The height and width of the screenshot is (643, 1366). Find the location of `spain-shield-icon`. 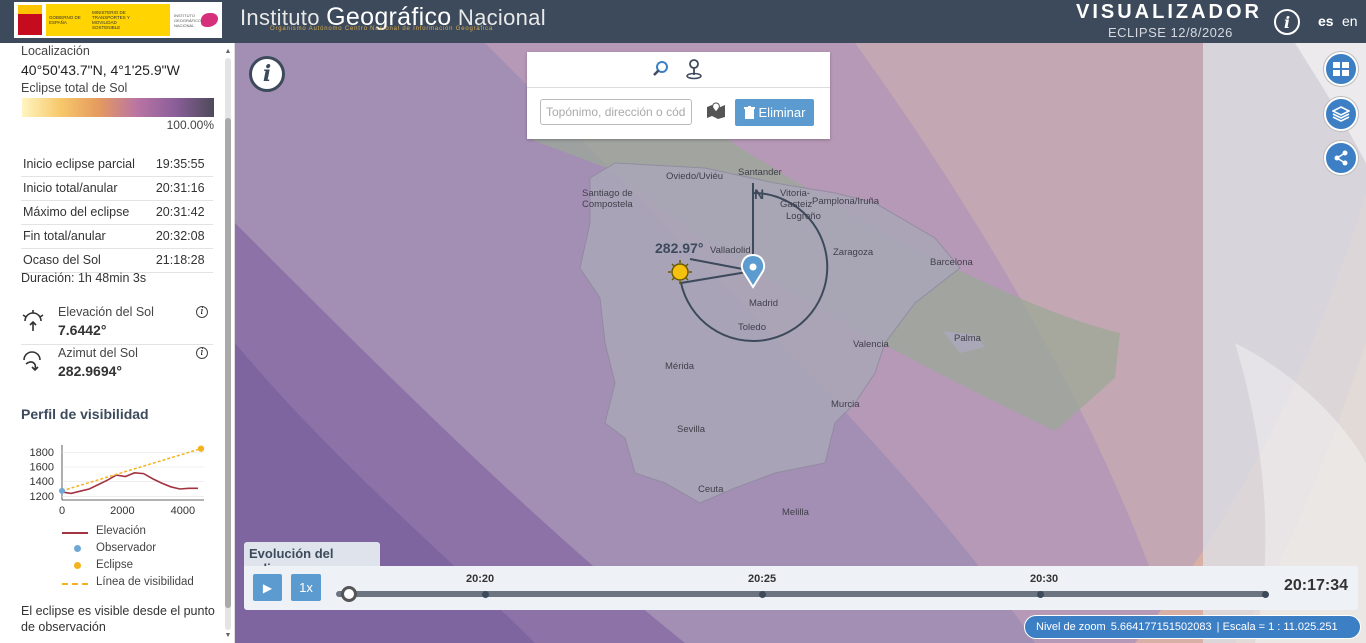

spain-shield-icon is located at coordinates (30, 20).